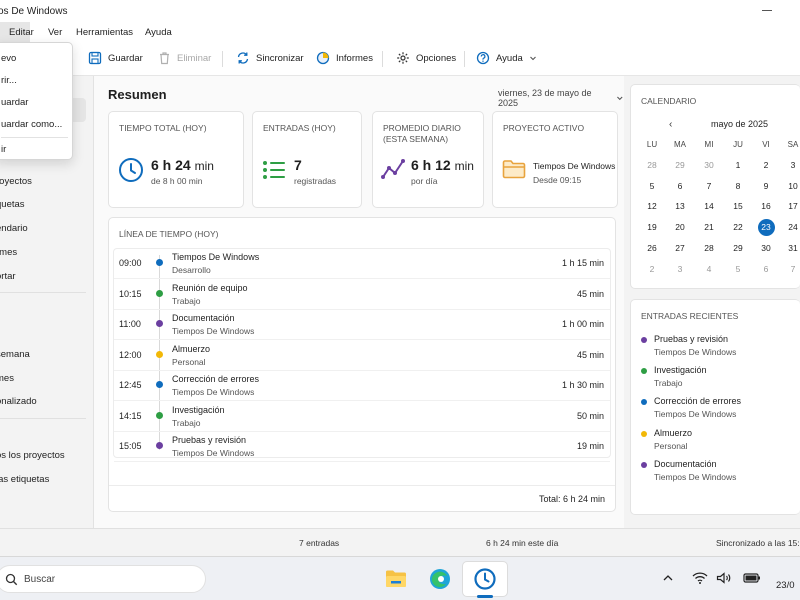  Describe the element at coordinates (790, 206) in the screenshot. I see `calendar-day: 17` at that location.